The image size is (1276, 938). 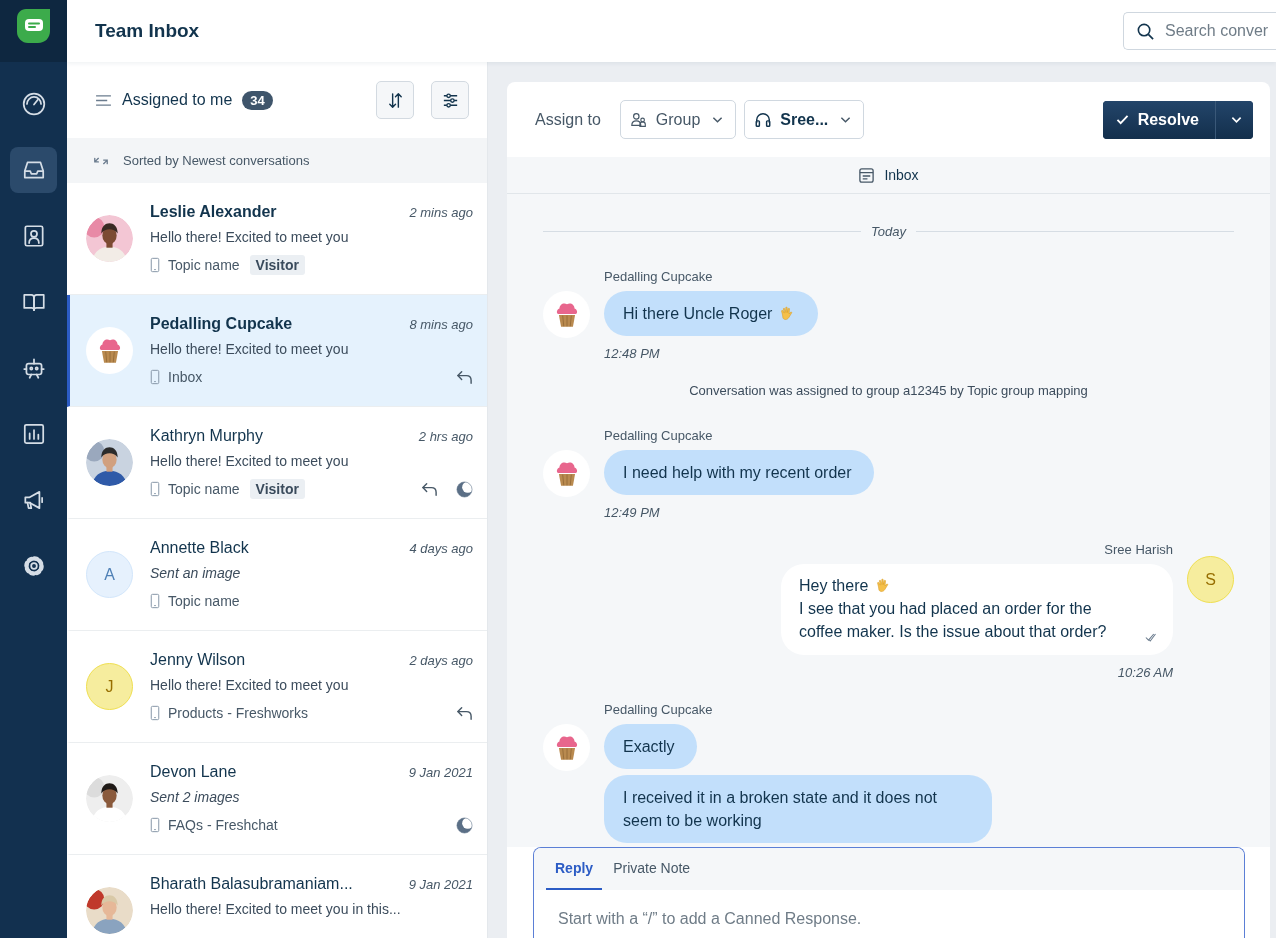 I want to click on chat-logo-icon, so click(x=33, y=26).